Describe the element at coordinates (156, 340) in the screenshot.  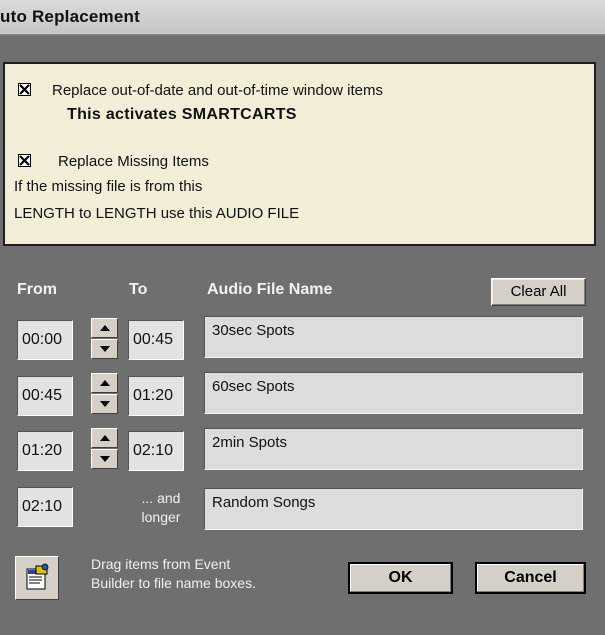
I see `to-time-field: 00:45` at that location.